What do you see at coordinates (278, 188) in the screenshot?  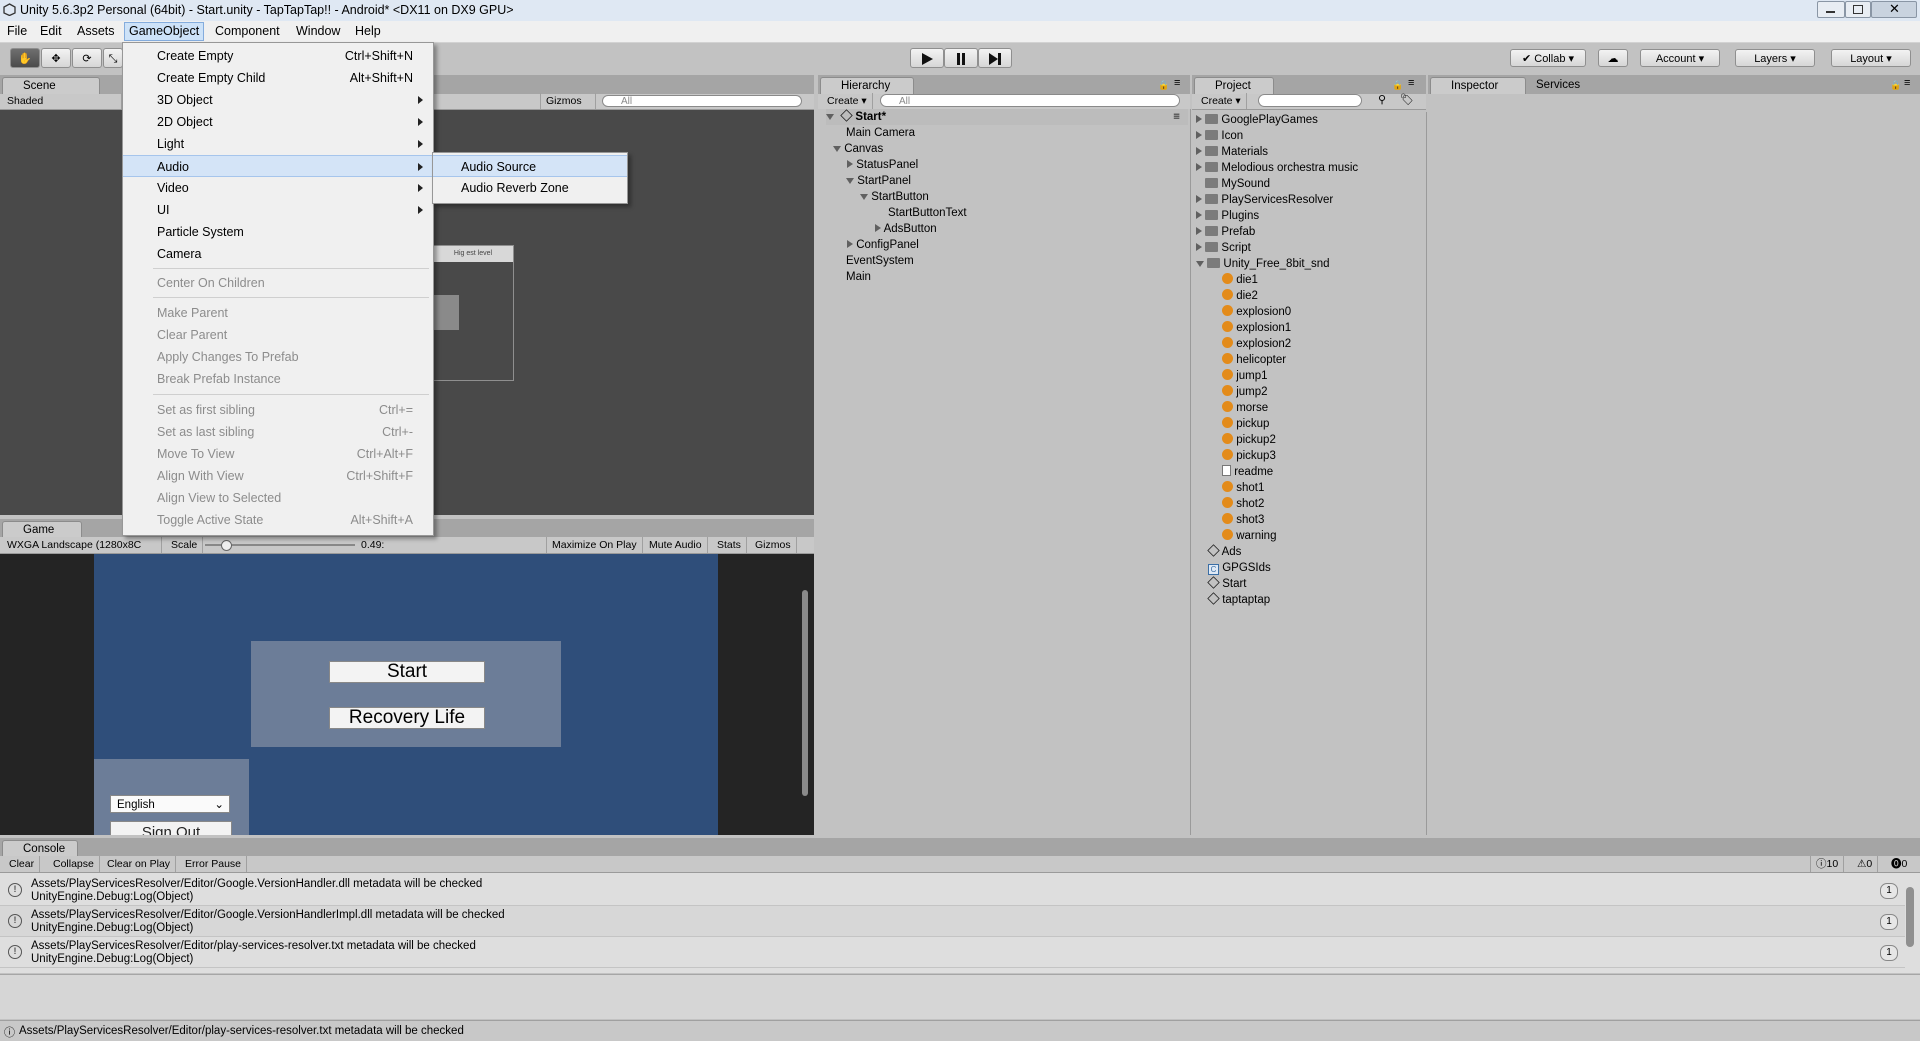 I see `menu-item-video: Video` at bounding box center [278, 188].